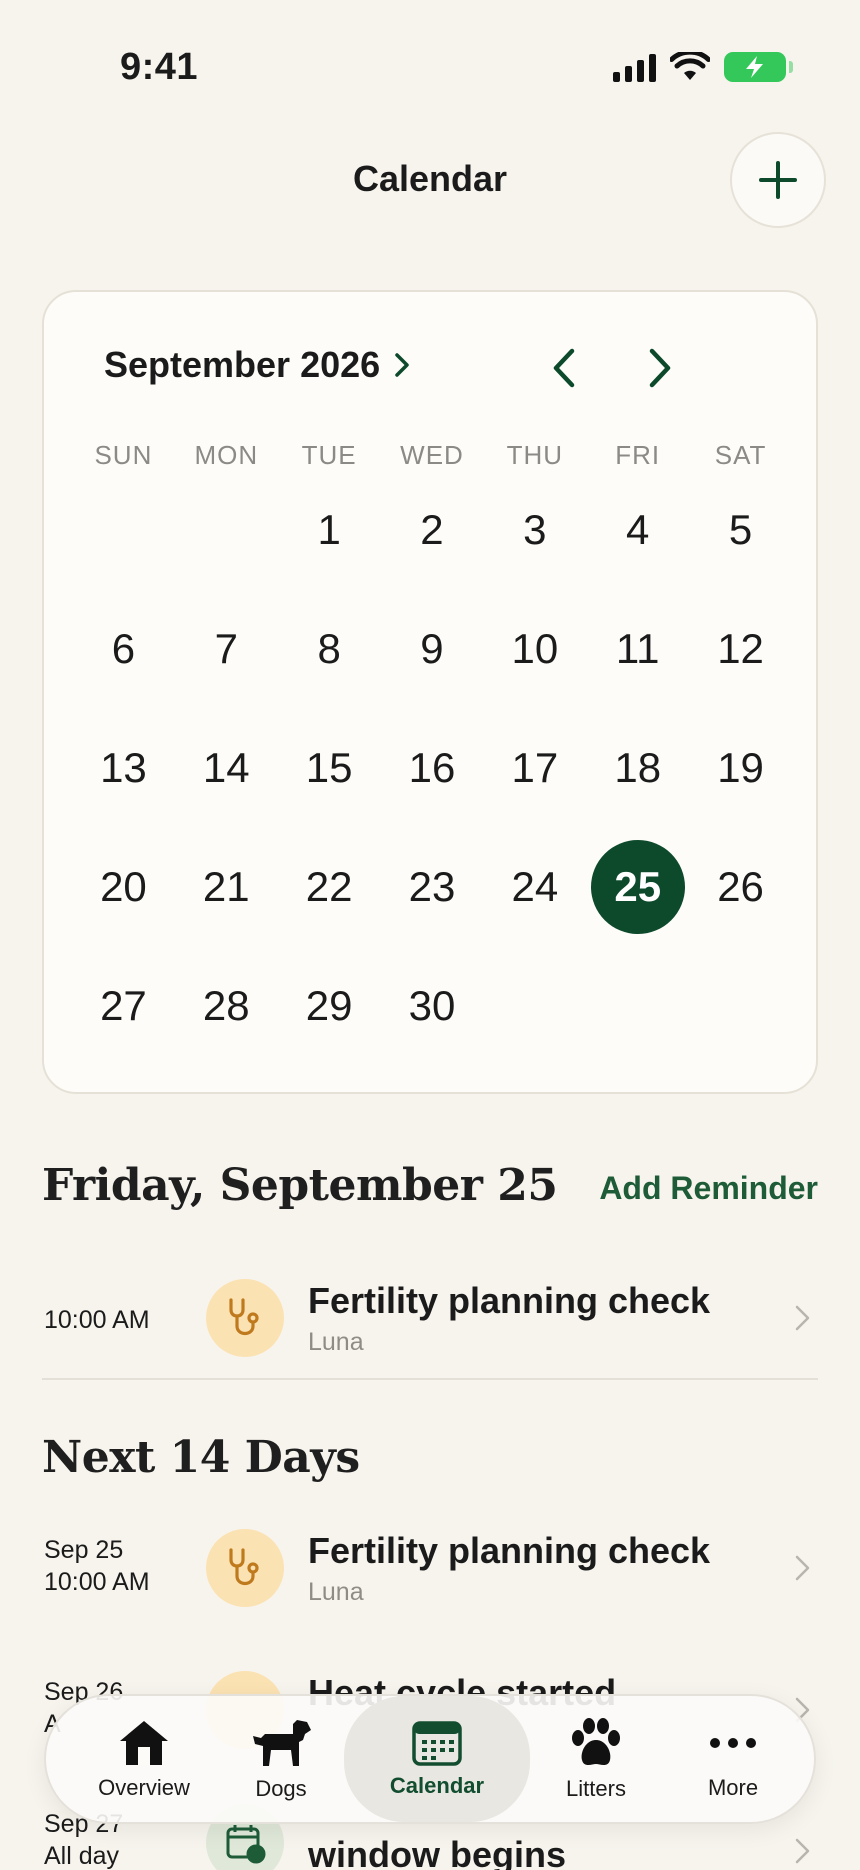 Image resolution: width=860 pixels, height=1870 pixels. I want to click on calendar-day: 24, so click(534, 886).